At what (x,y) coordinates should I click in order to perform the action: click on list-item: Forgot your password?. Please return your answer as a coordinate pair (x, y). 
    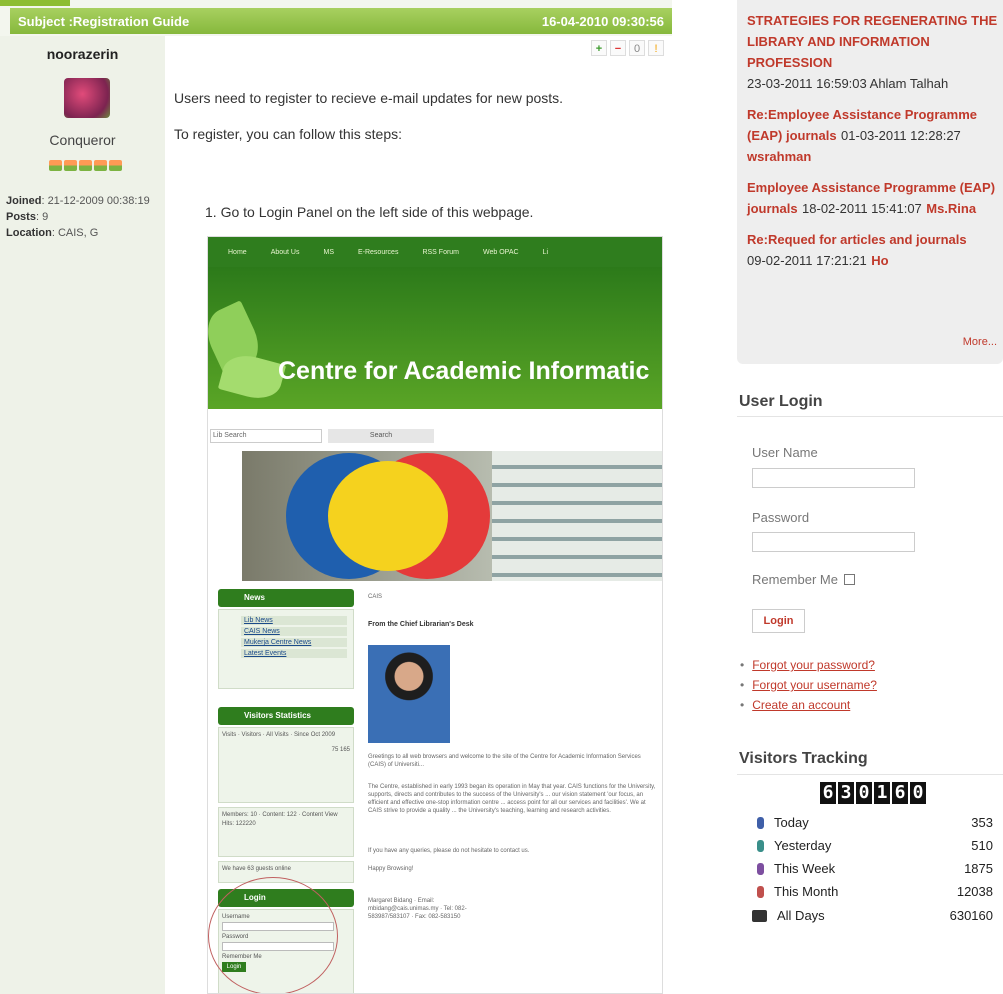
    Looking at the image, I should click on (808, 665).